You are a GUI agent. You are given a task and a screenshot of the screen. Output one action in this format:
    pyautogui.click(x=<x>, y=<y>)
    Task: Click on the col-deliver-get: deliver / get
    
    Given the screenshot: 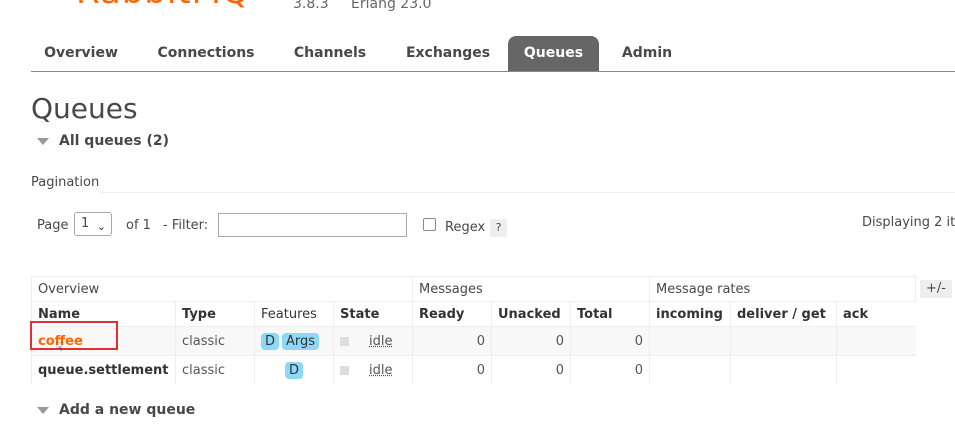 What is the action you would take?
    pyautogui.click(x=783, y=314)
    